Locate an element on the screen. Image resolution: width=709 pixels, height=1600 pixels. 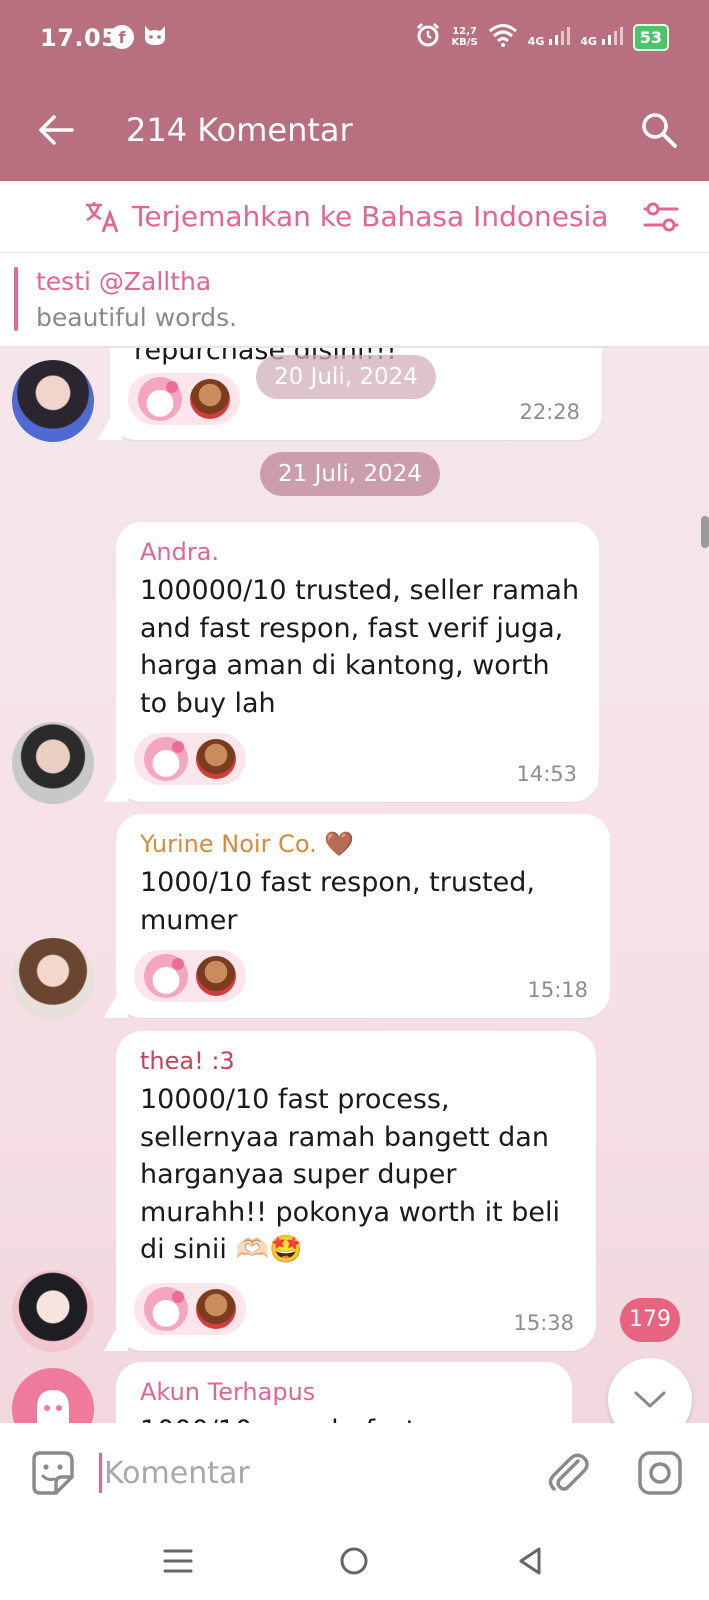
comment-time: 15:38 is located at coordinates (543, 1323).